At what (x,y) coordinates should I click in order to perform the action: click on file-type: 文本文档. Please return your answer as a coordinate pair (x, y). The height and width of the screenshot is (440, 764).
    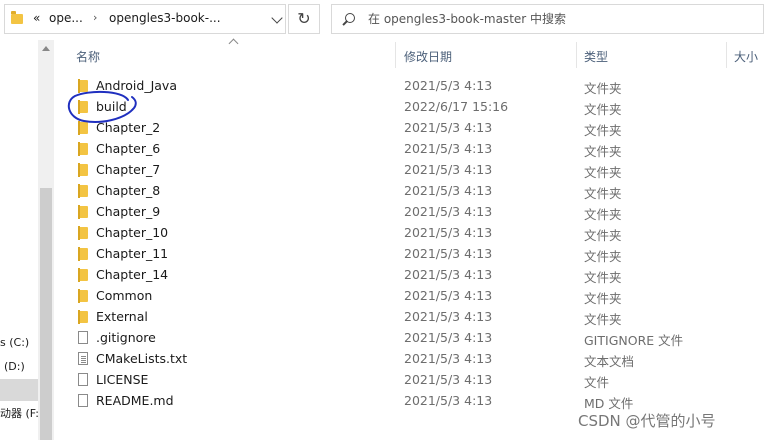
    Looking at the image, I should click on (609, 361).